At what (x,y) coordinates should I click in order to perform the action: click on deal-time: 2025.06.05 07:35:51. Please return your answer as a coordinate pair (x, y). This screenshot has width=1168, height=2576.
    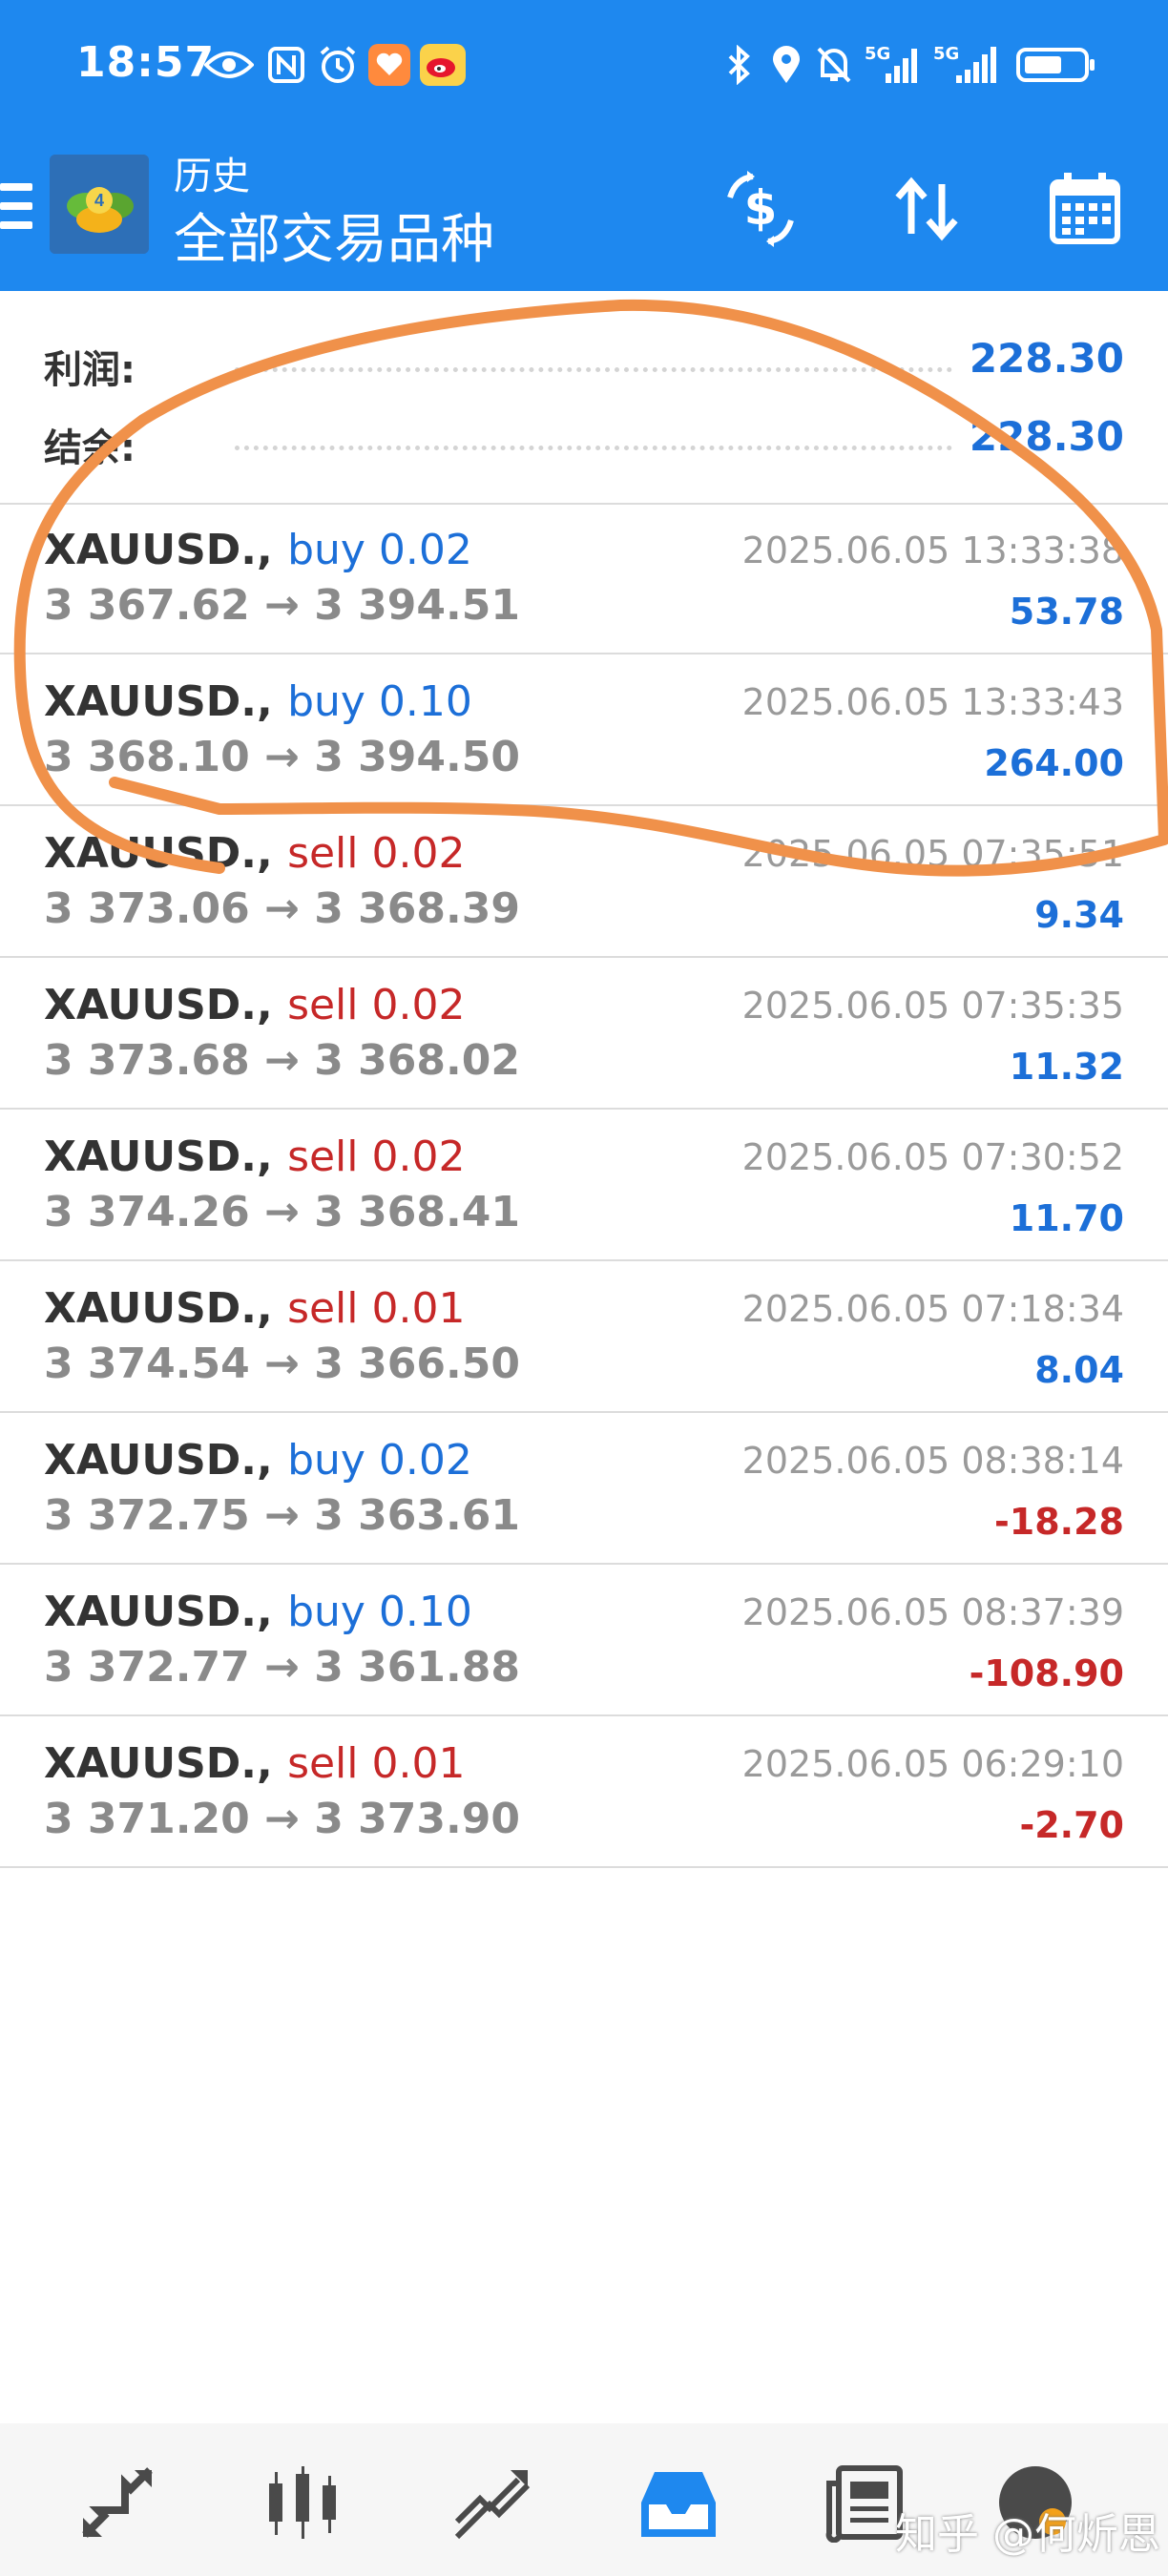
    Looking at the image, I should click on (932, 854).